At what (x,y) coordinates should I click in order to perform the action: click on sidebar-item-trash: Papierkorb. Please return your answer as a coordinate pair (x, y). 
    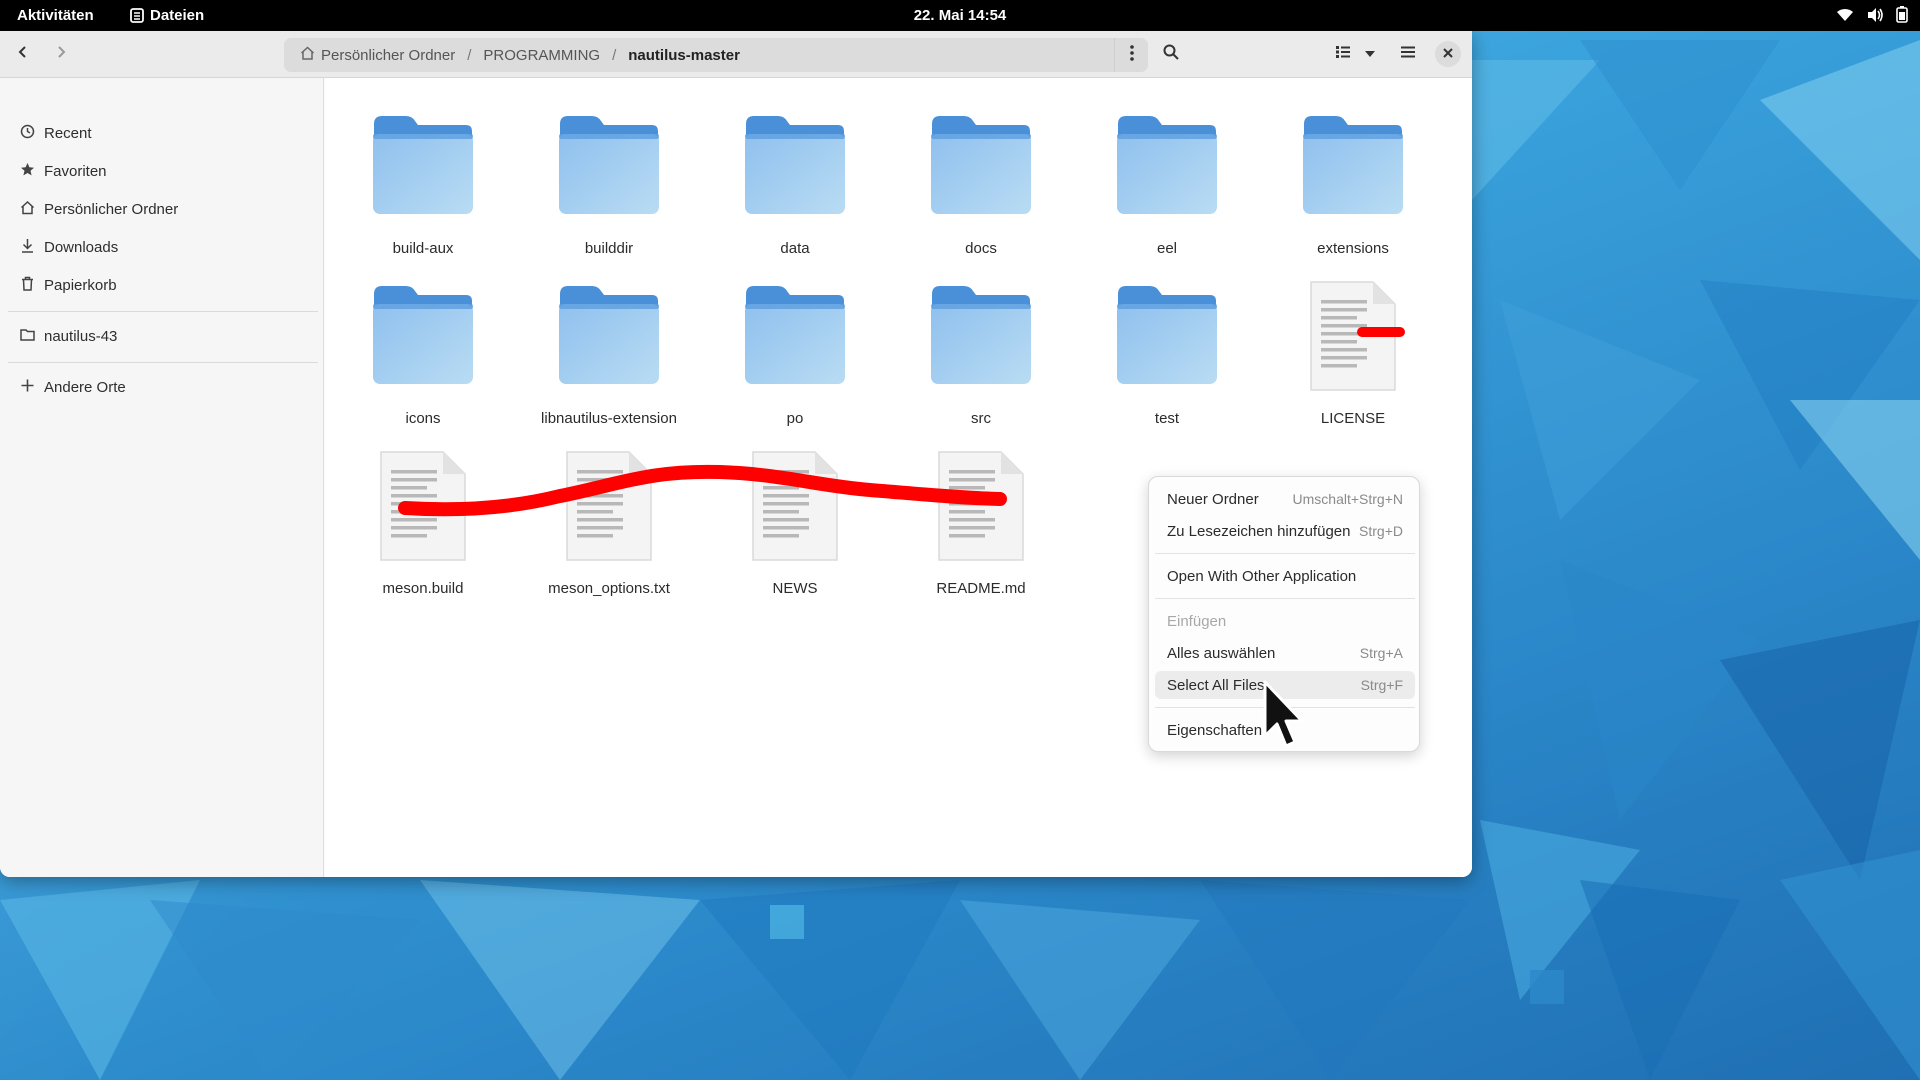
    Looking at the image, I should click on (165, 285).